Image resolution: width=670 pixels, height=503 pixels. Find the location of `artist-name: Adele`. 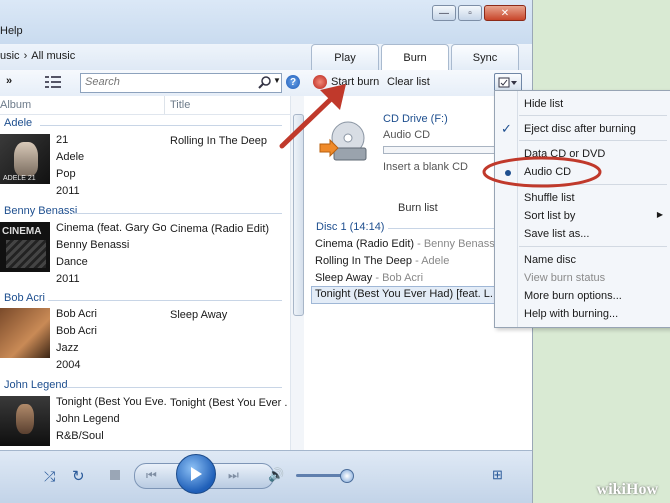

artist-name: Adele is located at coordinates (18, 123).